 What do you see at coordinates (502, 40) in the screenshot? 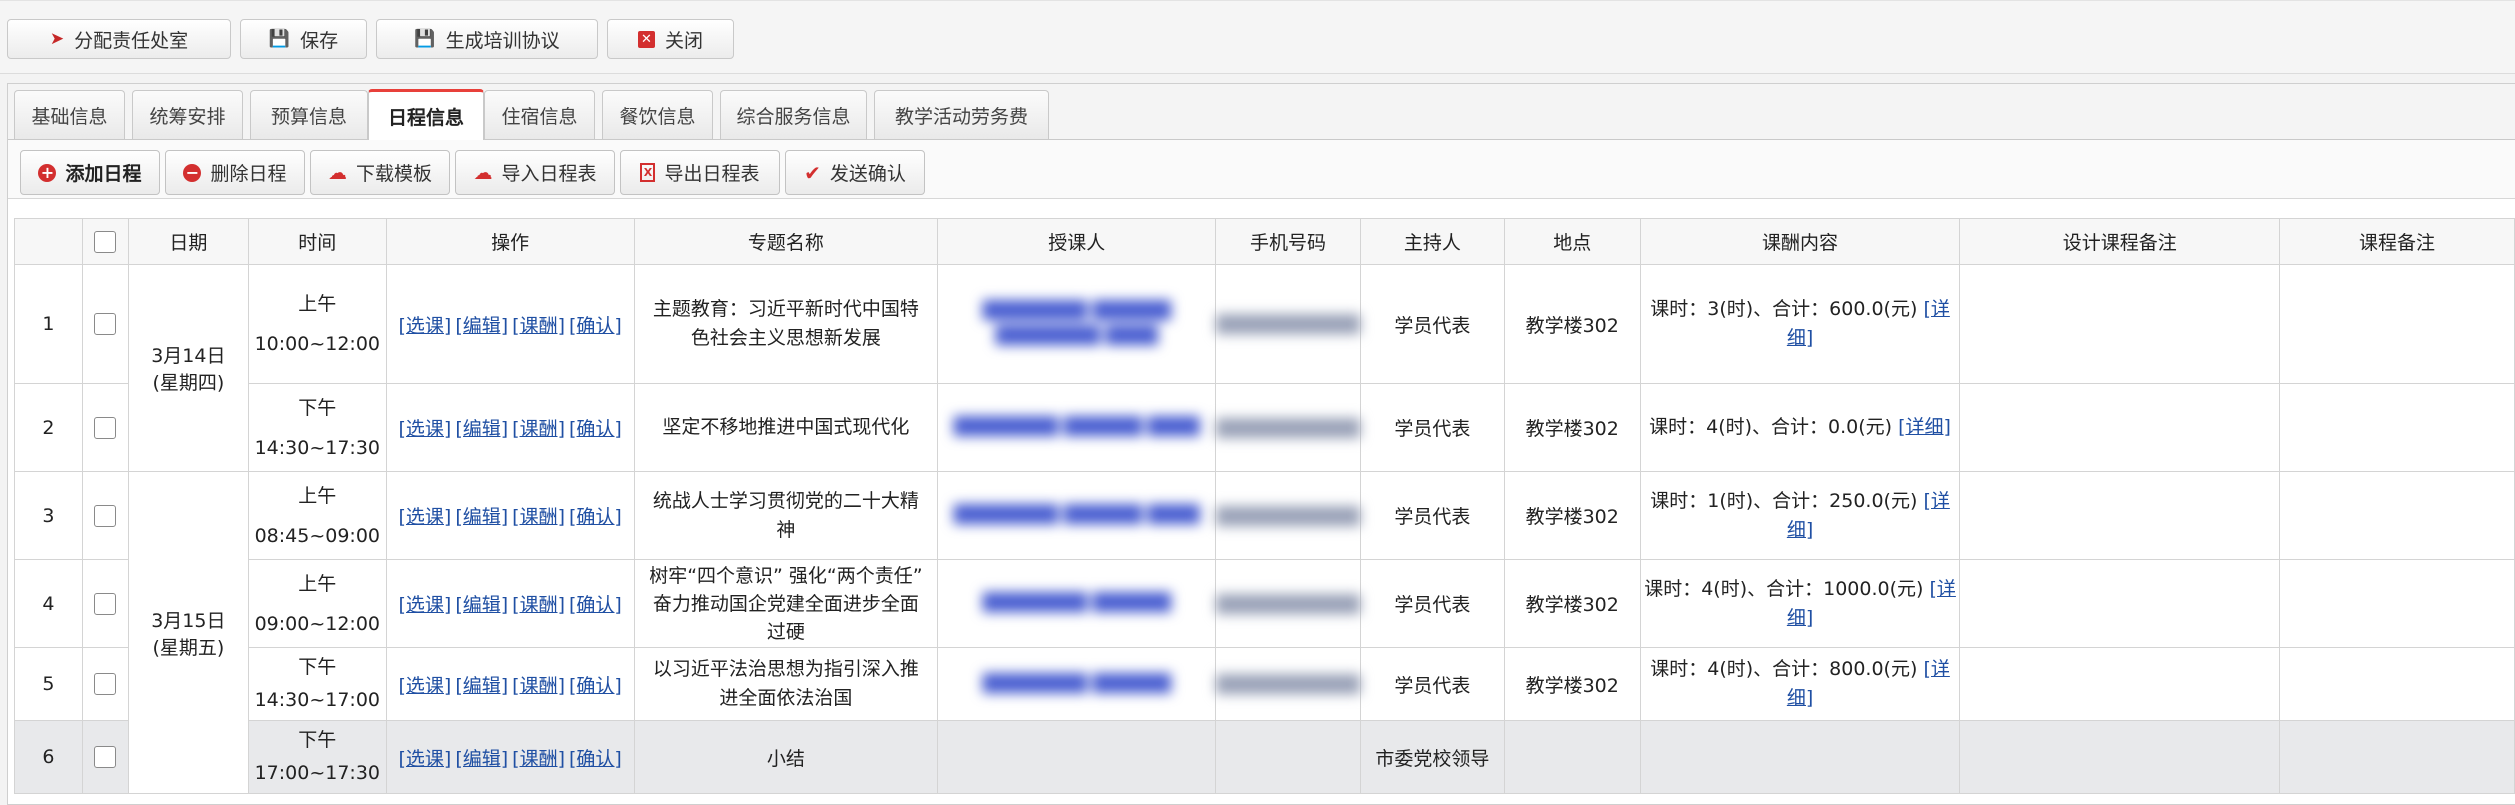
I see `generate-agreement-label: 生成培训协议` at bounding box center [502, 40].